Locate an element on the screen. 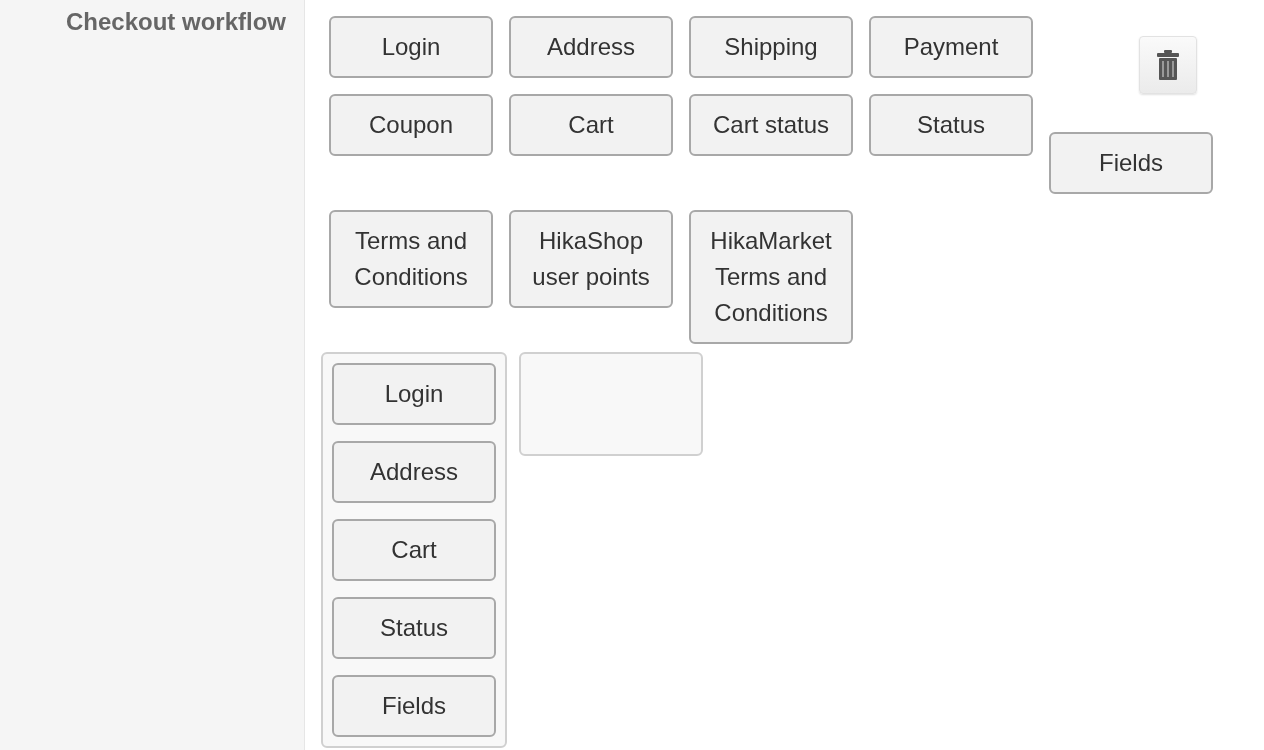 Image resolution: width=1264 pixels, height=750 pixels. delete-button is located at coordinates (1168, 65).